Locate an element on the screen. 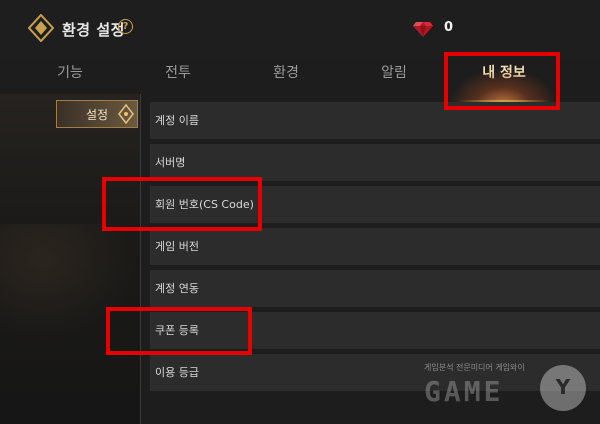 This screenshot has width=600, height=424. list-item-usage-rating: 이용 등급 is located at coordinates (375, 372).